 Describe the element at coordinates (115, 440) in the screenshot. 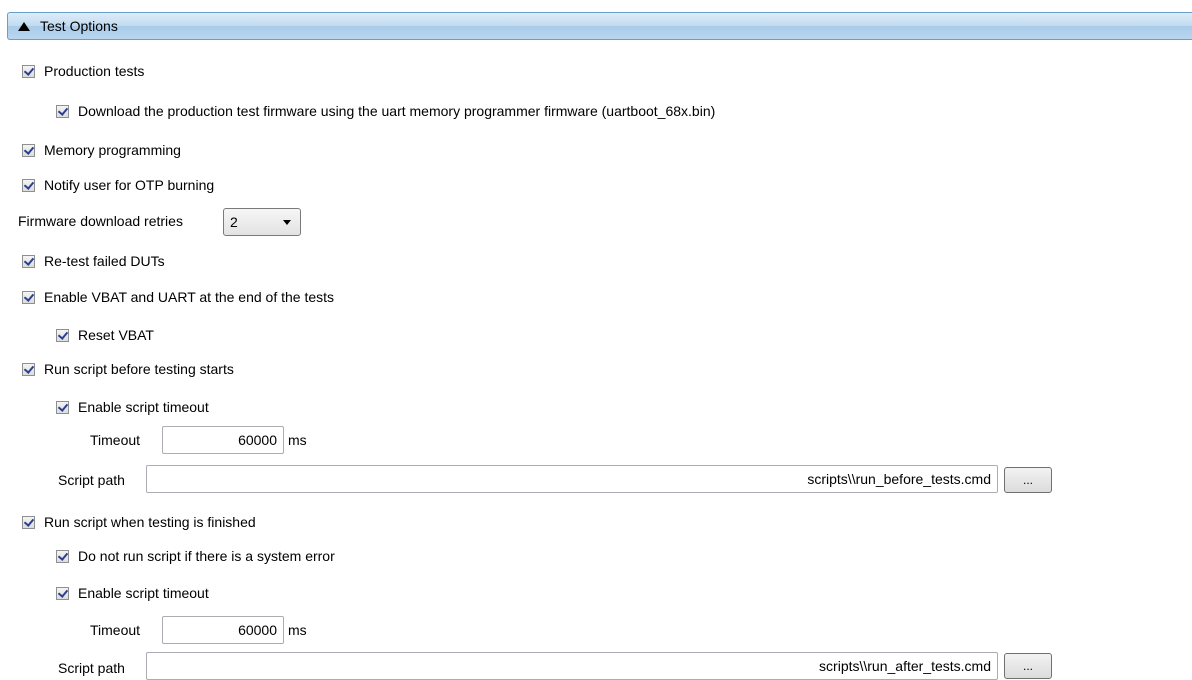

I see `before-timeout-label: Timeout` at that location.